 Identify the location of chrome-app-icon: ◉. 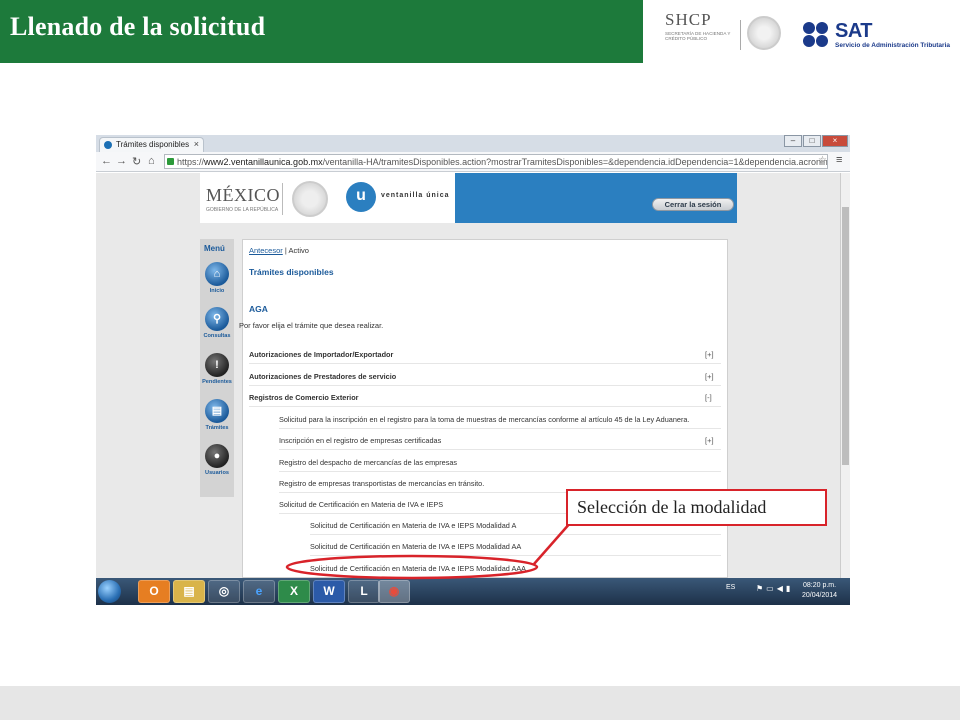
(394, 591).